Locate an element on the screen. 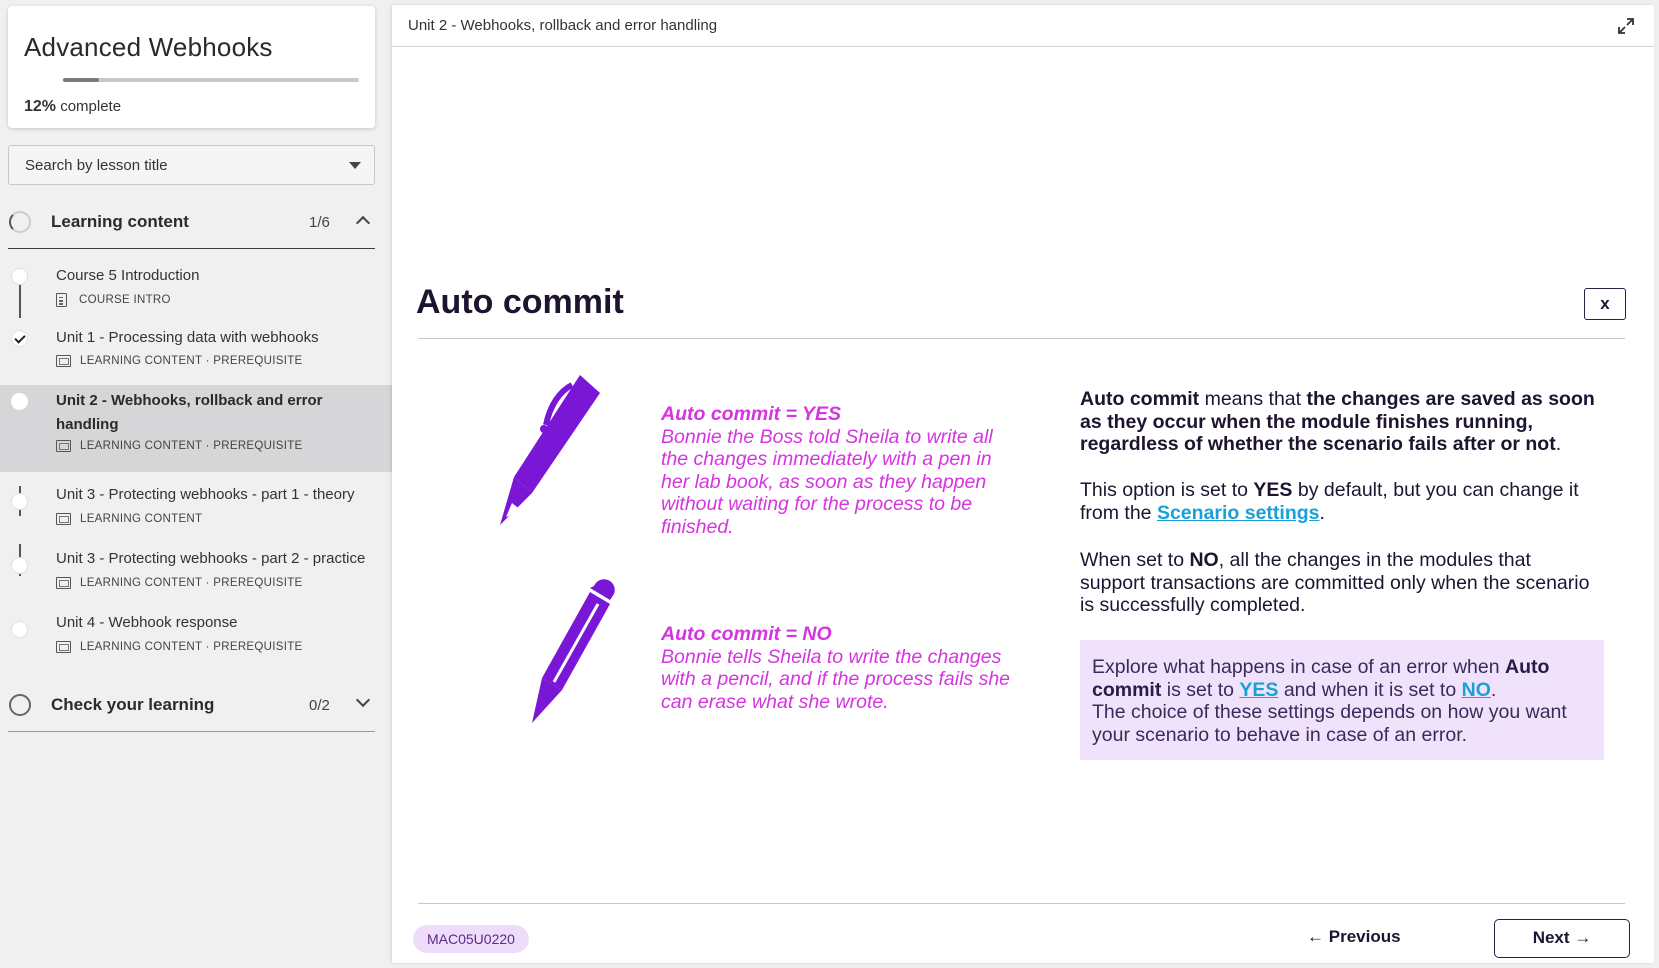 The height and width of the screenshot is (968, 1659). scenario-settings-link: Scenario settings is located at coordinates (1238, 513).